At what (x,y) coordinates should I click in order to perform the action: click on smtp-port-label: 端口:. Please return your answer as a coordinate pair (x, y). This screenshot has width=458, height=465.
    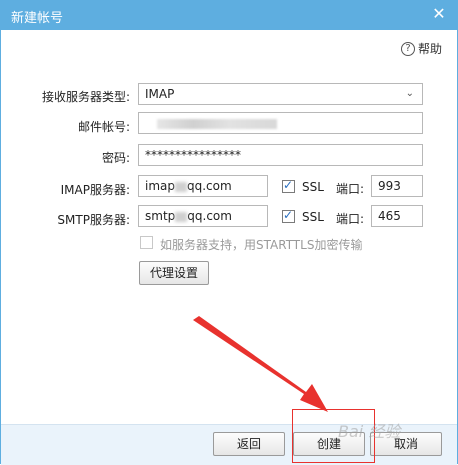
    Looking at the image, I should click on (350, 219).